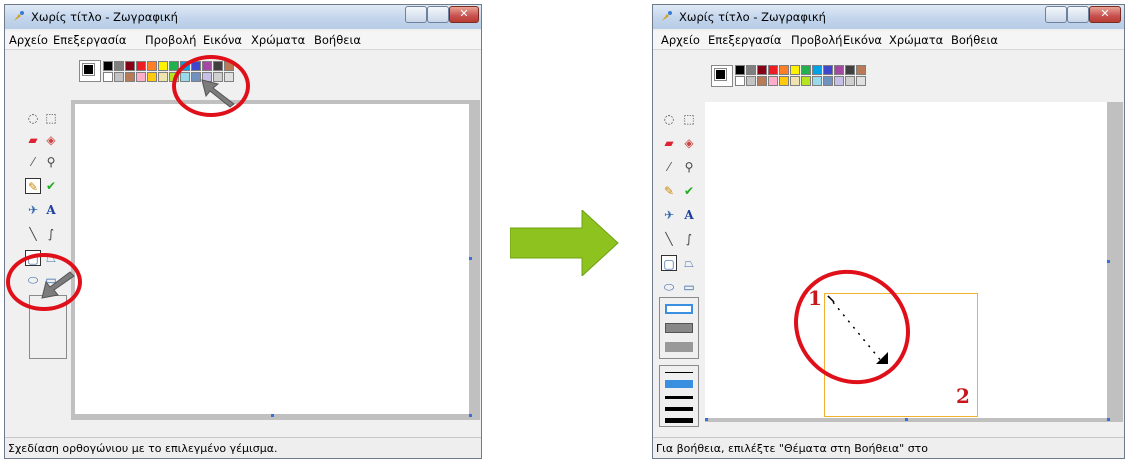  Describe the element at coordinates (679, 328) in the screenshot. I see `fill-style-options` at that location.